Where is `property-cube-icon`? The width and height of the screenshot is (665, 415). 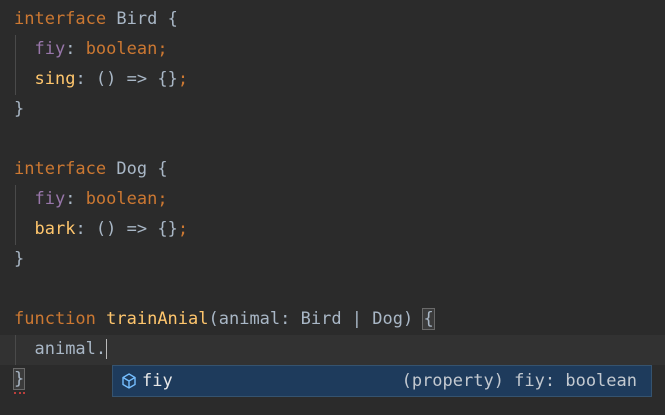 property-cube-icon is located at coordinates (129, 381).